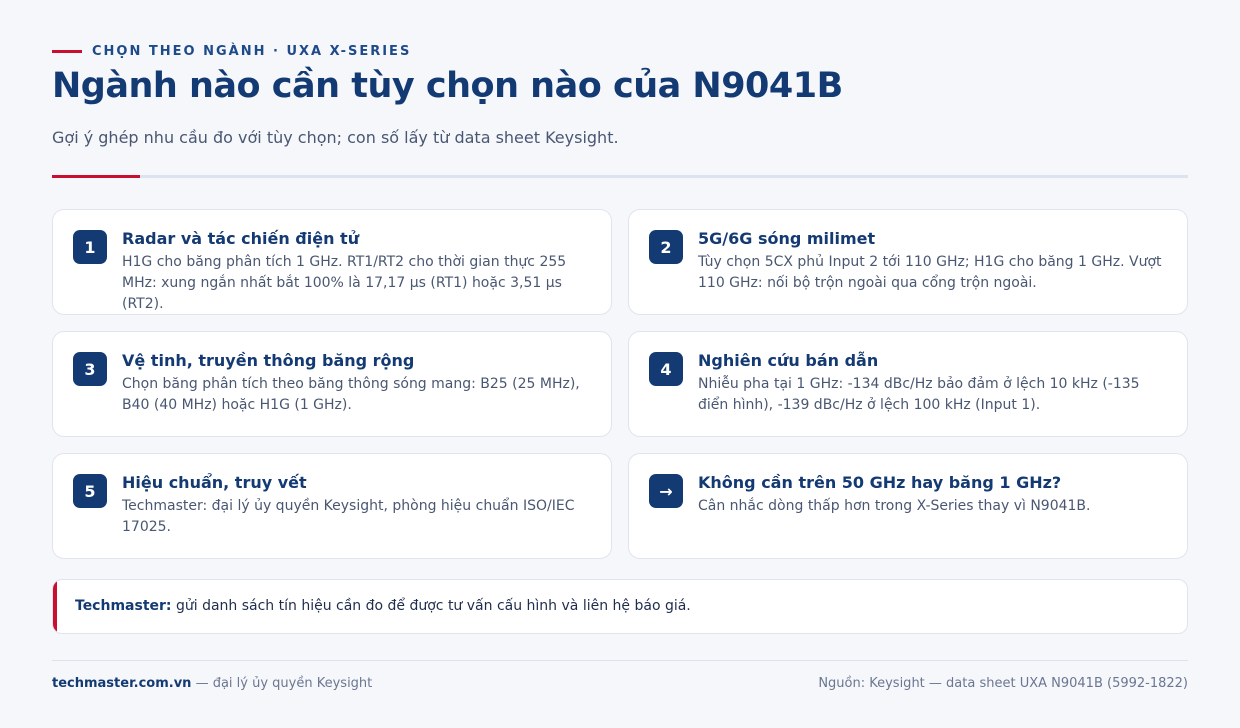 This screenshot has width=1240, height=728. I want to click on card-number-badge: 4, so click(666, 369).